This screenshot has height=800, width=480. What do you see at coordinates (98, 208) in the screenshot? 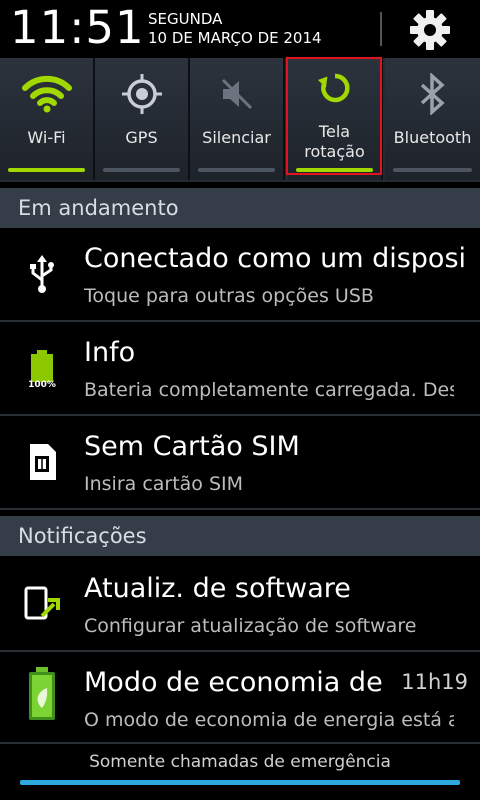
I see `section-ongoing-title: Em andamento` at bounding box center [98, 208].